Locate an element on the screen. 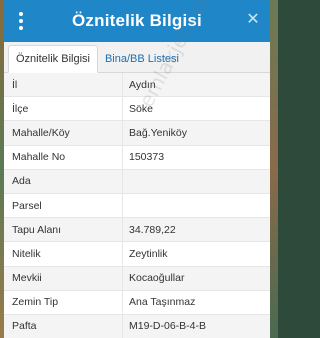 The width and height of the screenshot is (320, 338). table-row: Mahalle/Köy Bağ.Yeniköy is located at coordinates (137, 133).